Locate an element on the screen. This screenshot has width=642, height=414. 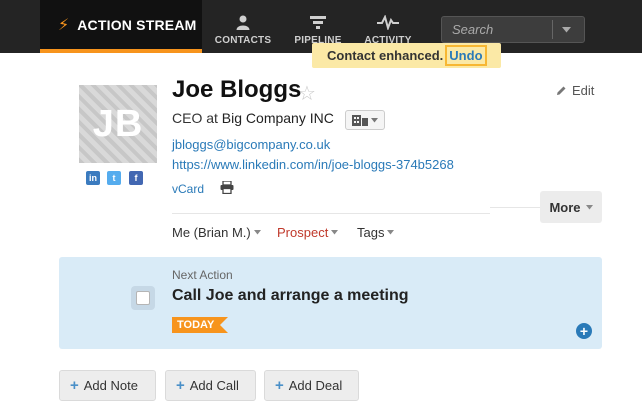
header-divider is located at coordinates (331, 213).